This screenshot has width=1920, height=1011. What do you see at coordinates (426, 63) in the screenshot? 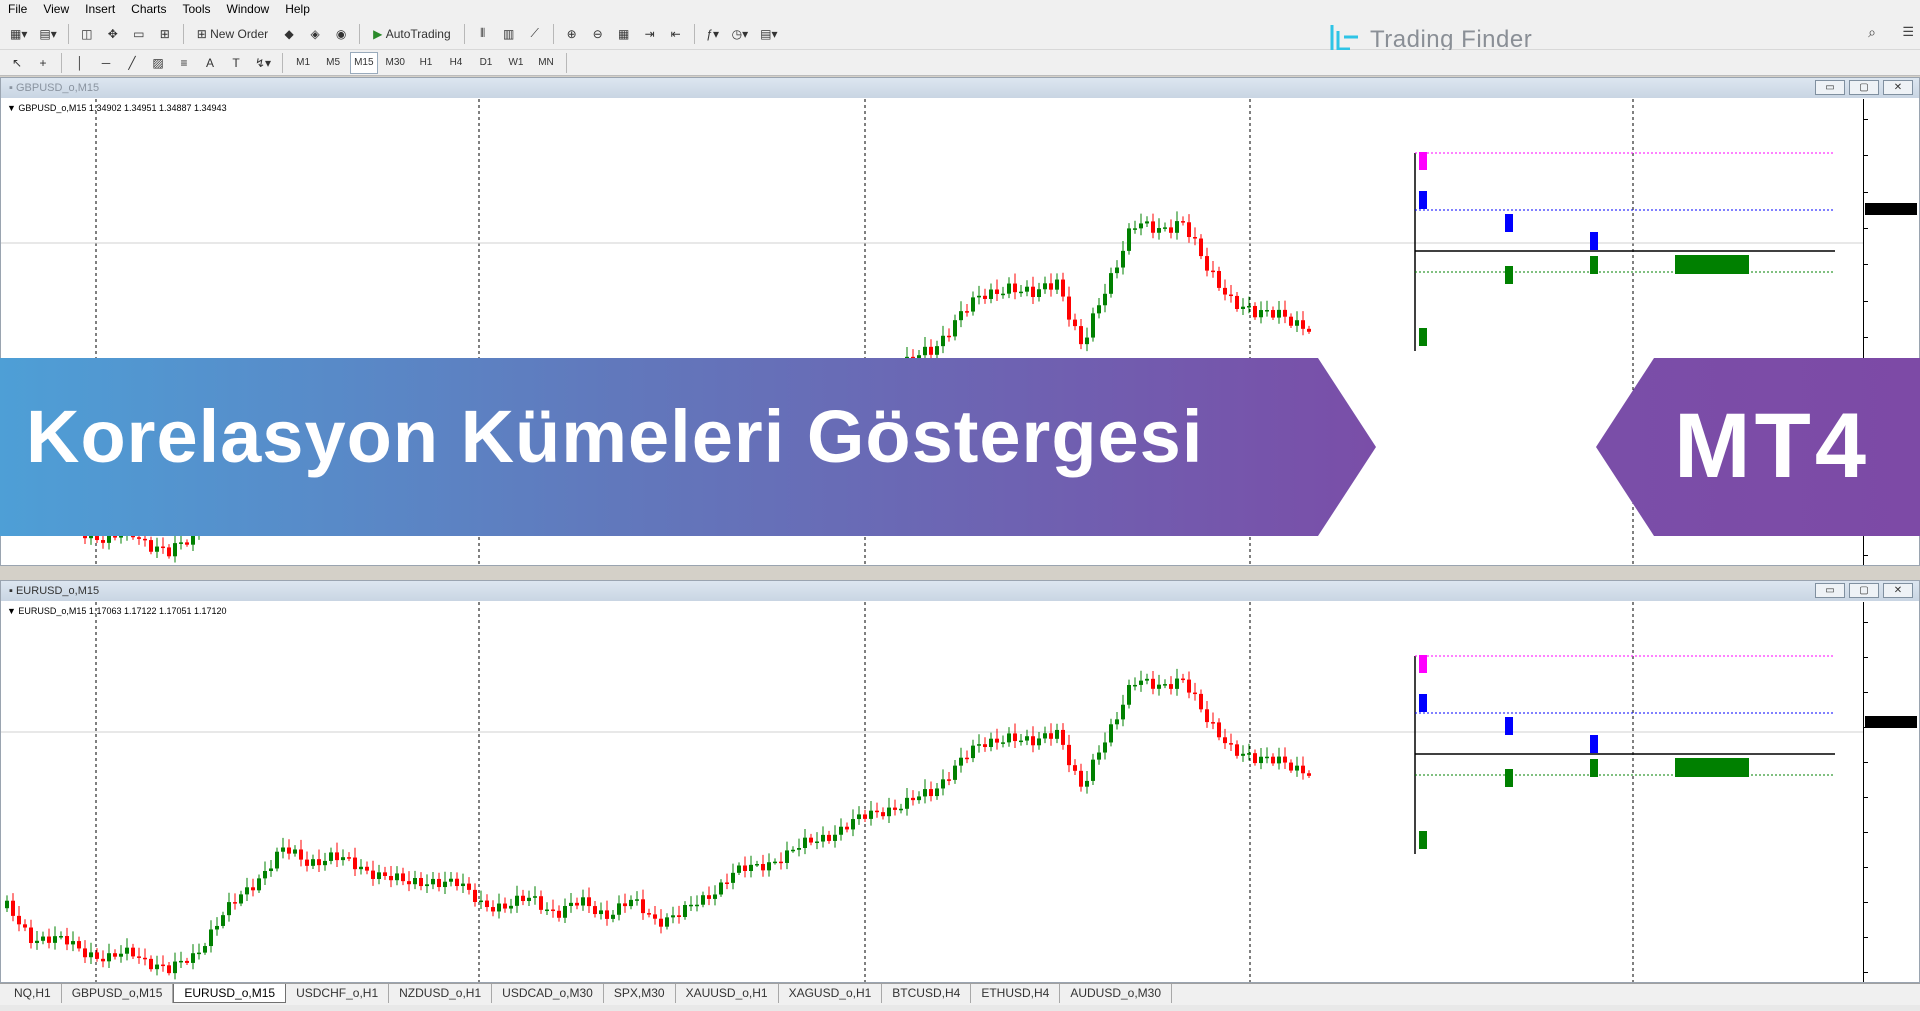
I see `timeframe-h1: H1` at bounding box center [426, 63].